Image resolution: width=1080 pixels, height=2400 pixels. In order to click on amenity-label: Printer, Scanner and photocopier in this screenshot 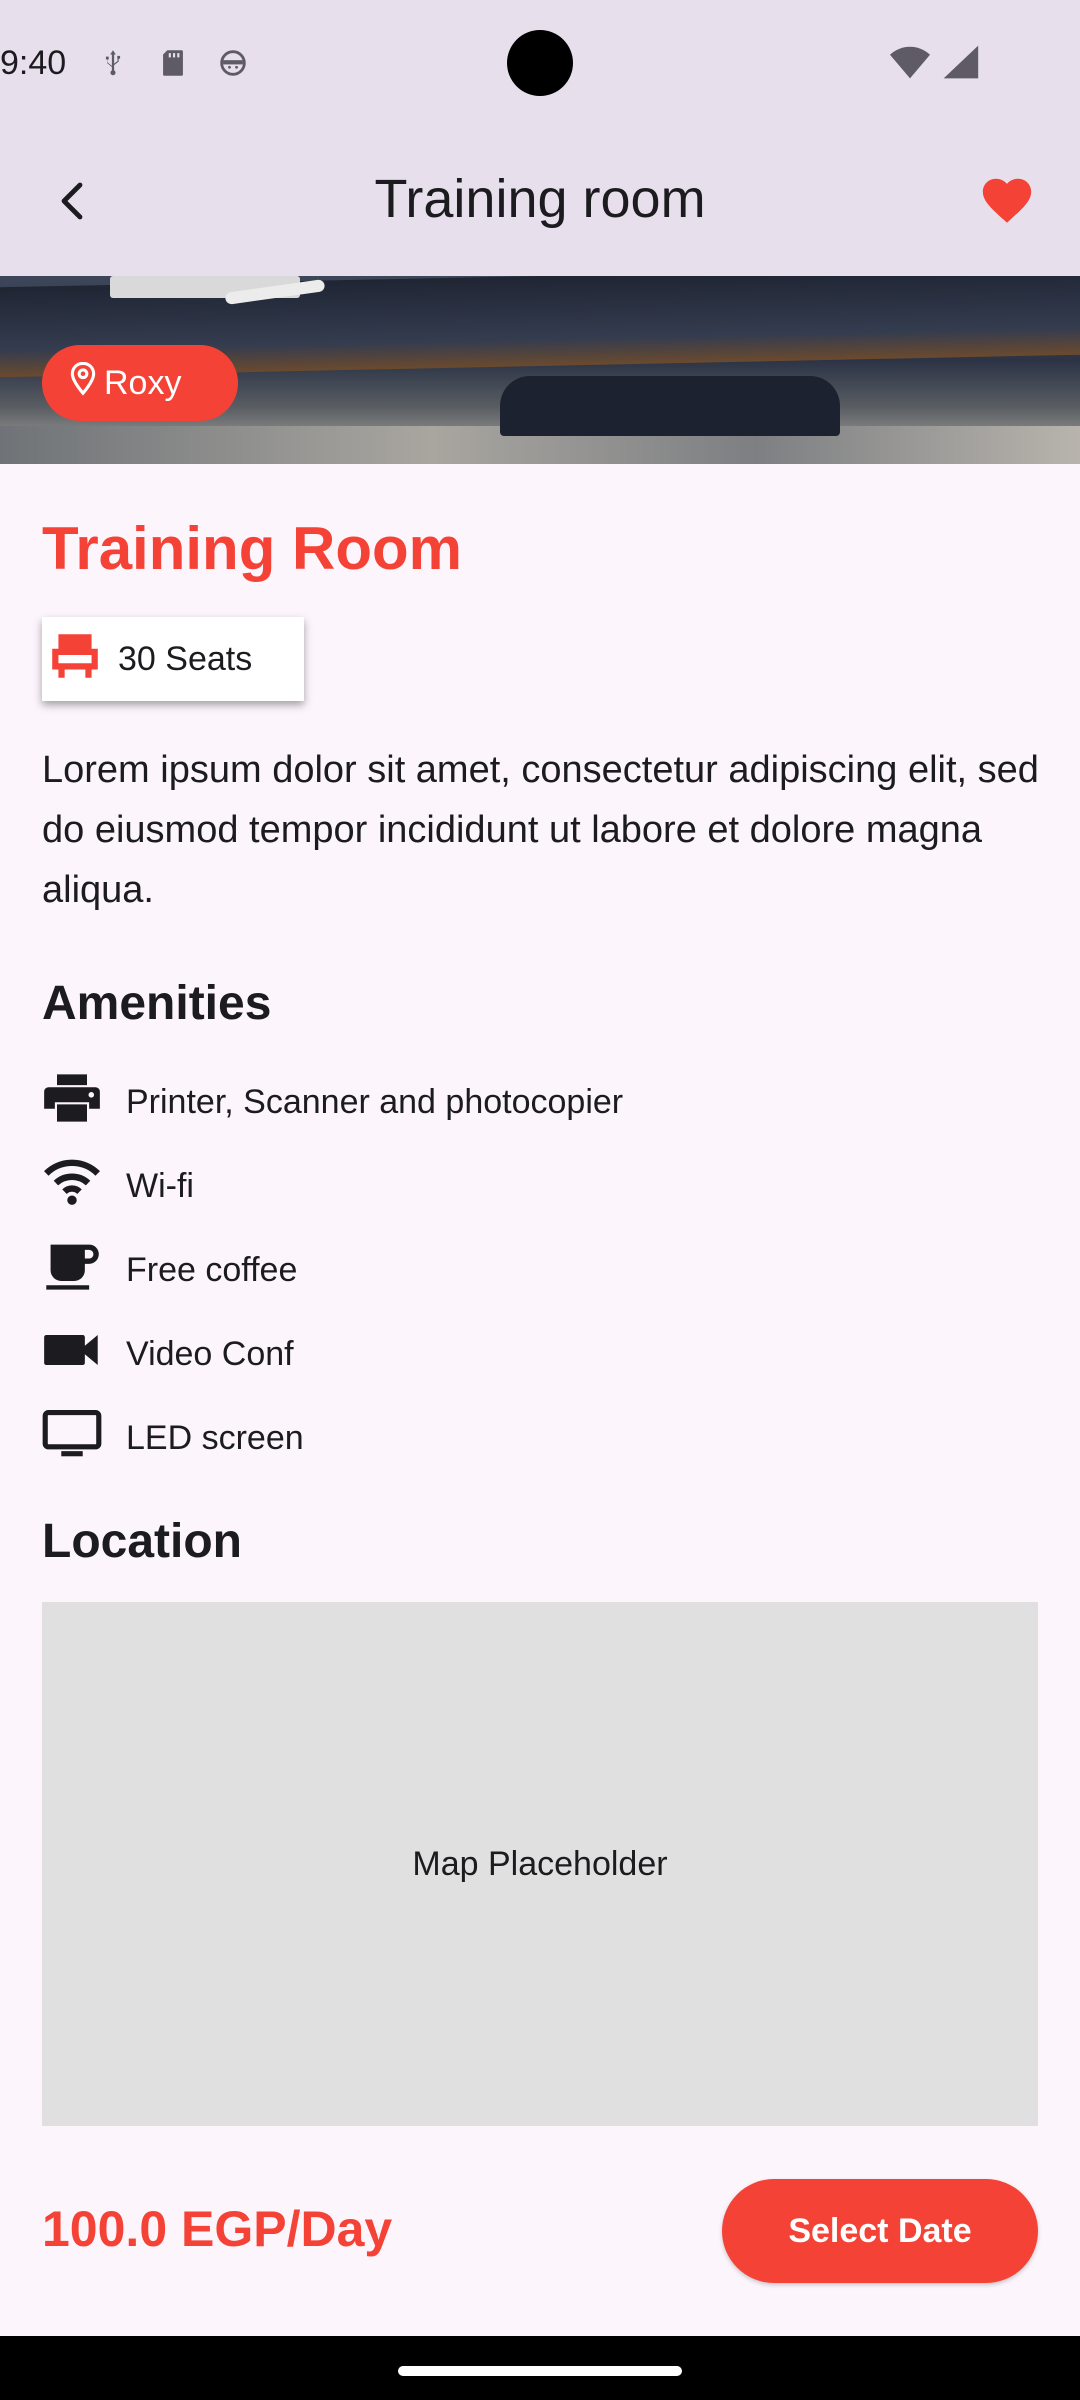, I will do `click(375, 1101)`.